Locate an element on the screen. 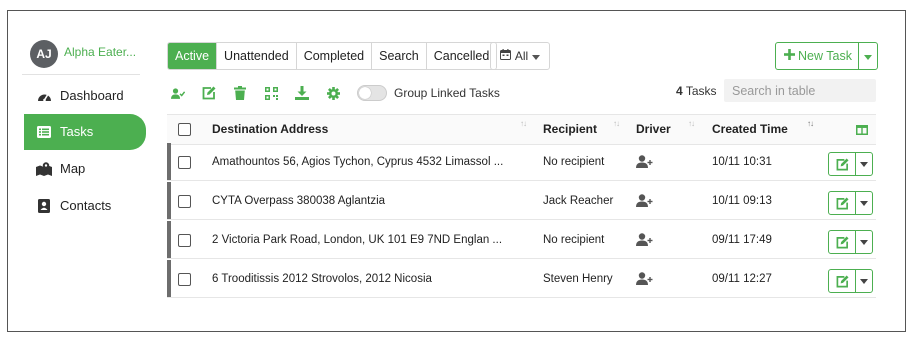 The height and width of the screenshot is (345, 914). new-task-button: New Task is located at coordinates (817, 56).